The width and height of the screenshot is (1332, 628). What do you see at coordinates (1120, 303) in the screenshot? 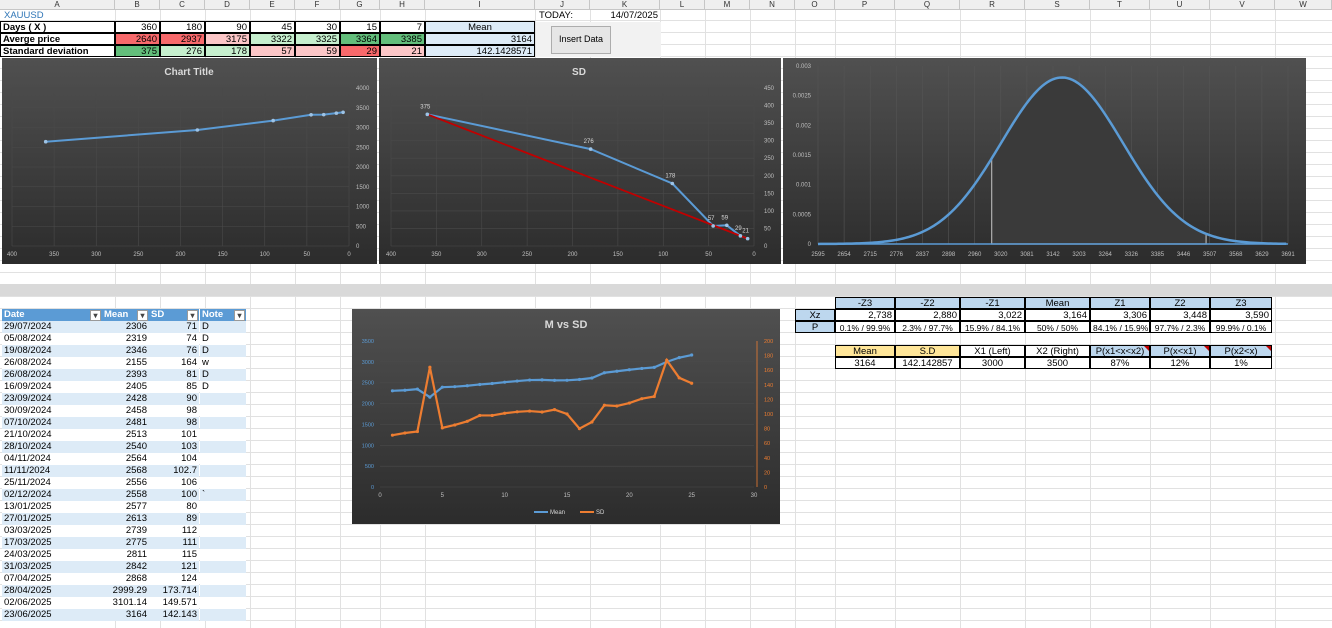
I see `z-header: Z1` at bounding box center [1120, 303].